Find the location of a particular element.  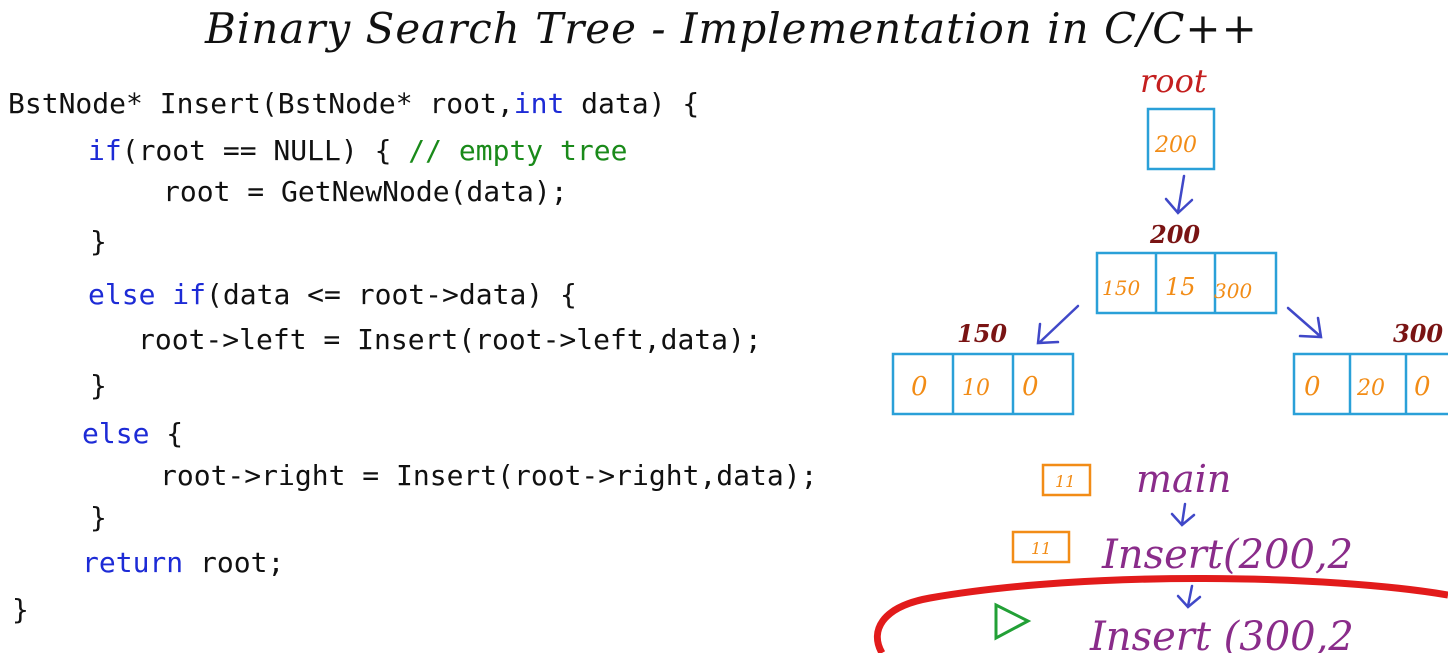

node-150-data: 10 is located at coordinates (976, 388).